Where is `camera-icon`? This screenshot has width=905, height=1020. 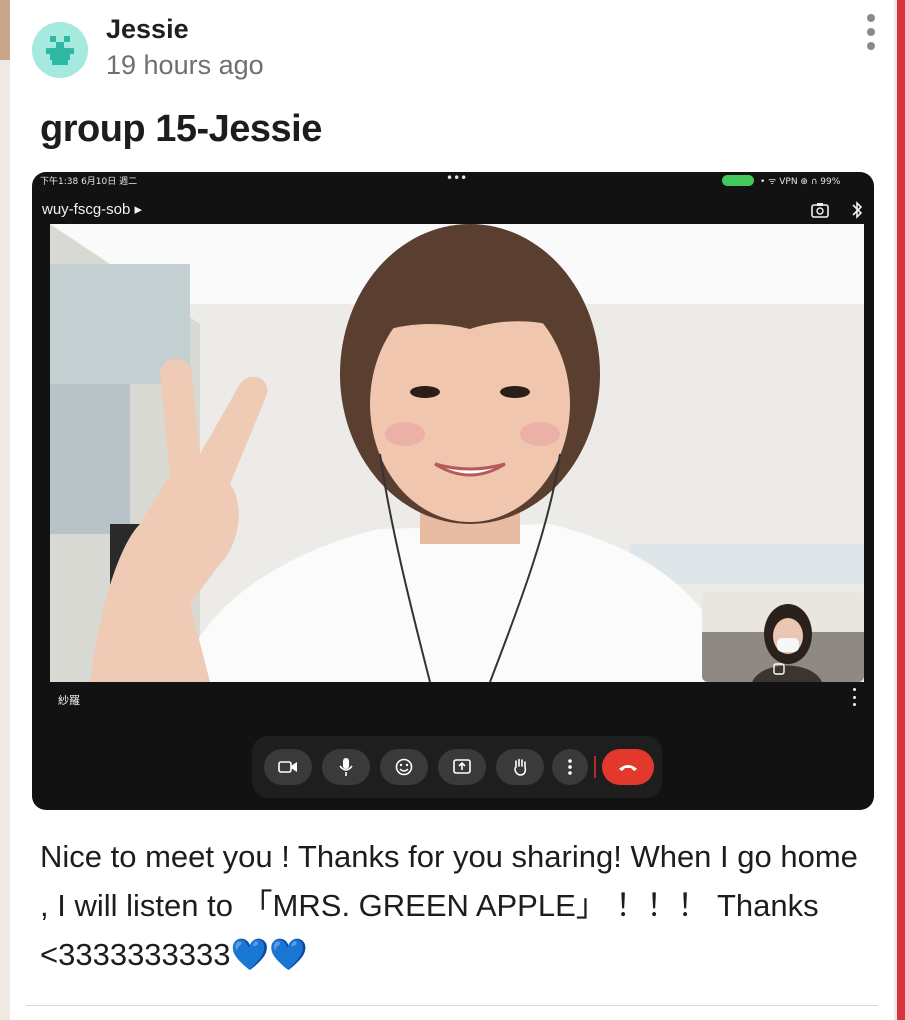 camera-icon is located at coordinates (287, 767).